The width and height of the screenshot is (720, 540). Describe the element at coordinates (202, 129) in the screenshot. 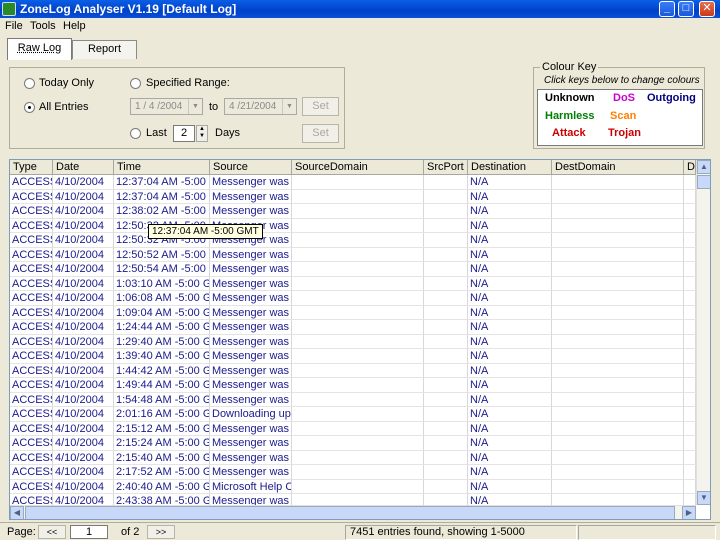

I see `spin-up-icon: ▲` at that location.